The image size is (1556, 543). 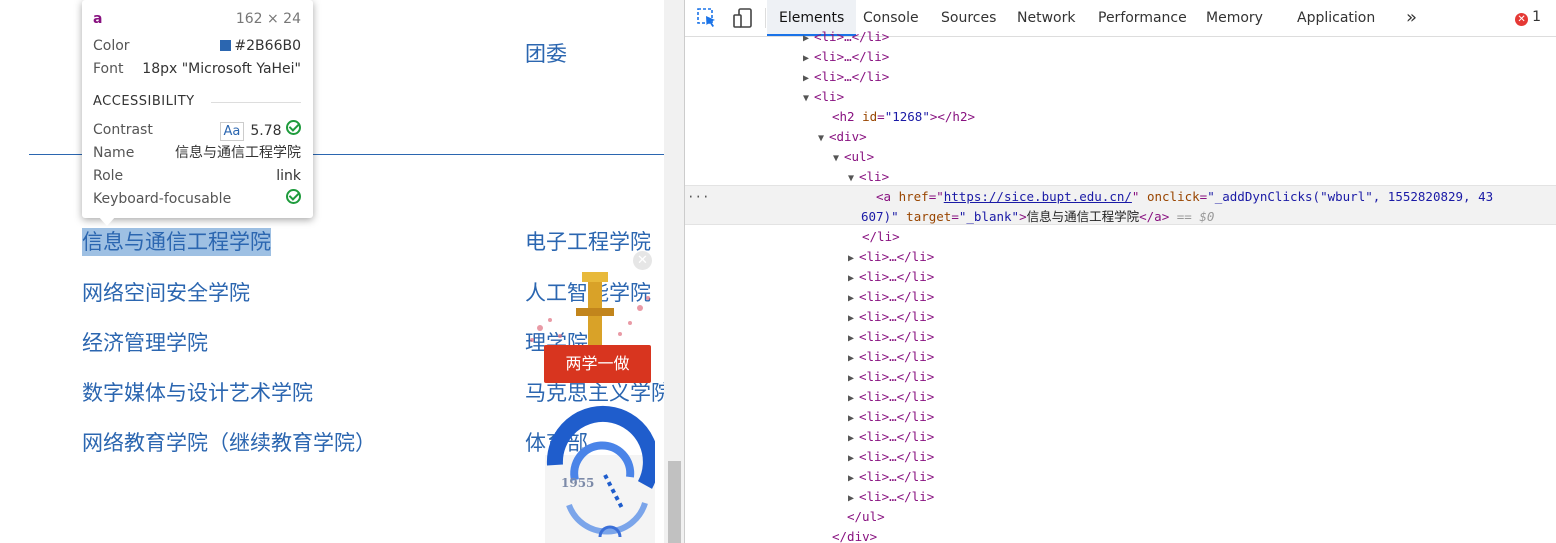 I want to click on tooltip-name-value: 信息与通信工程学院, so click(x=238, y=153).